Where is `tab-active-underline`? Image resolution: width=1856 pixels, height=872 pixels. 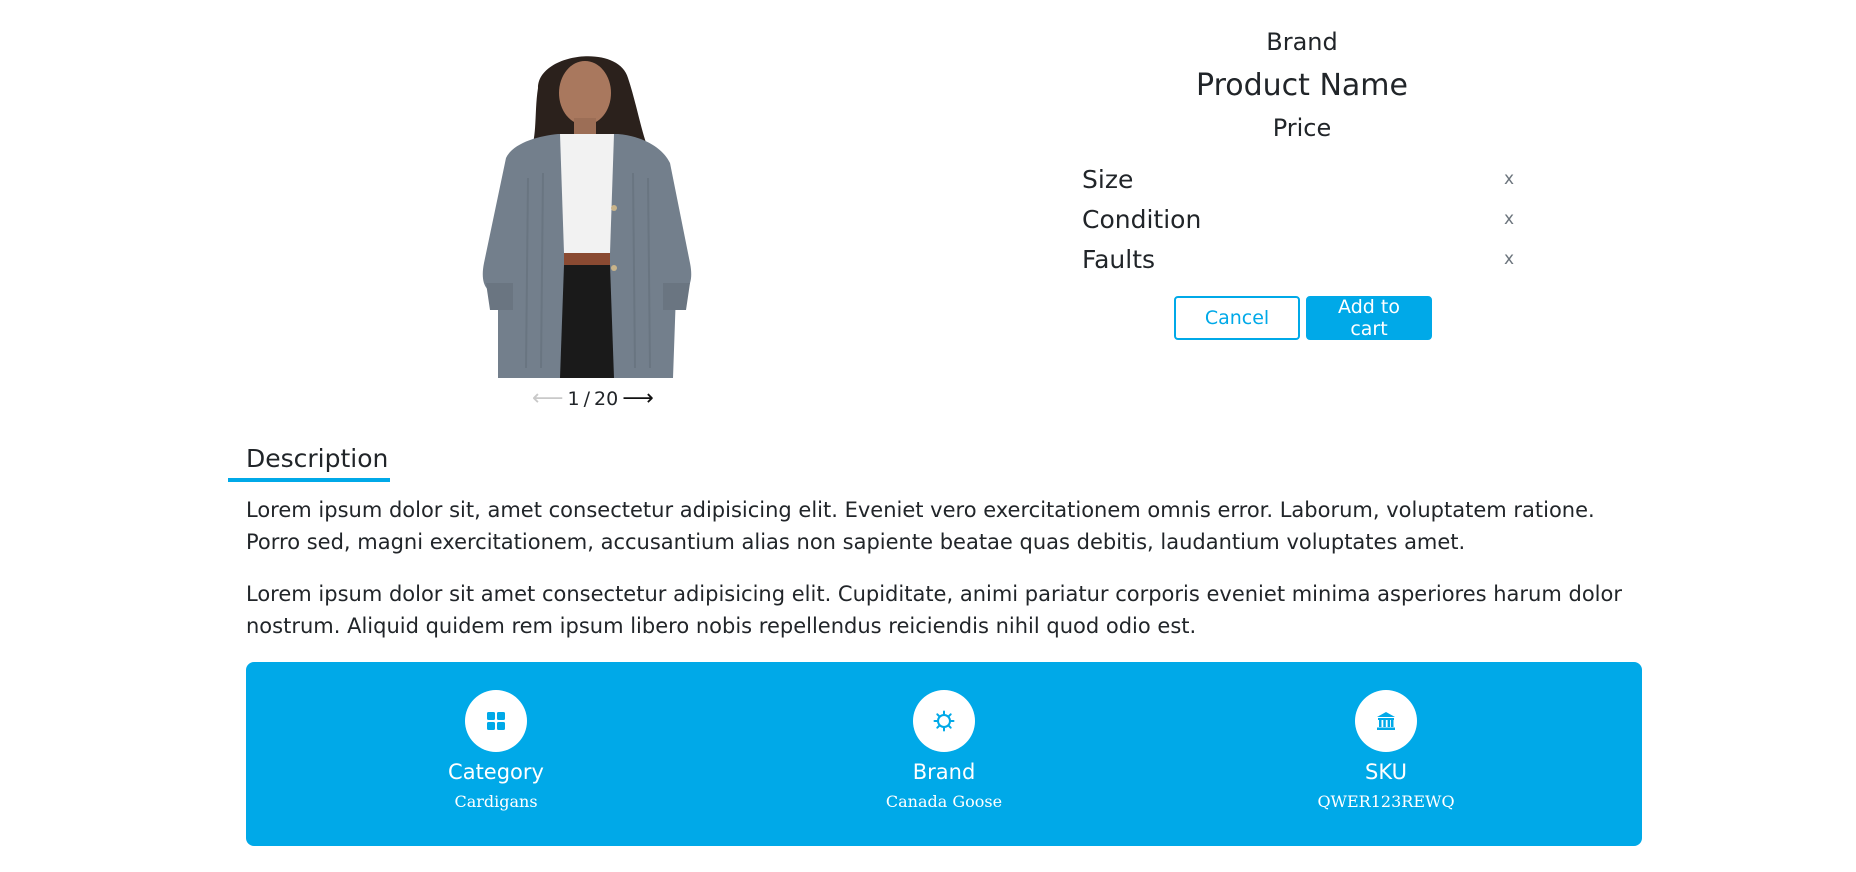 tab-active-underline is located at coordinates (309, 480).